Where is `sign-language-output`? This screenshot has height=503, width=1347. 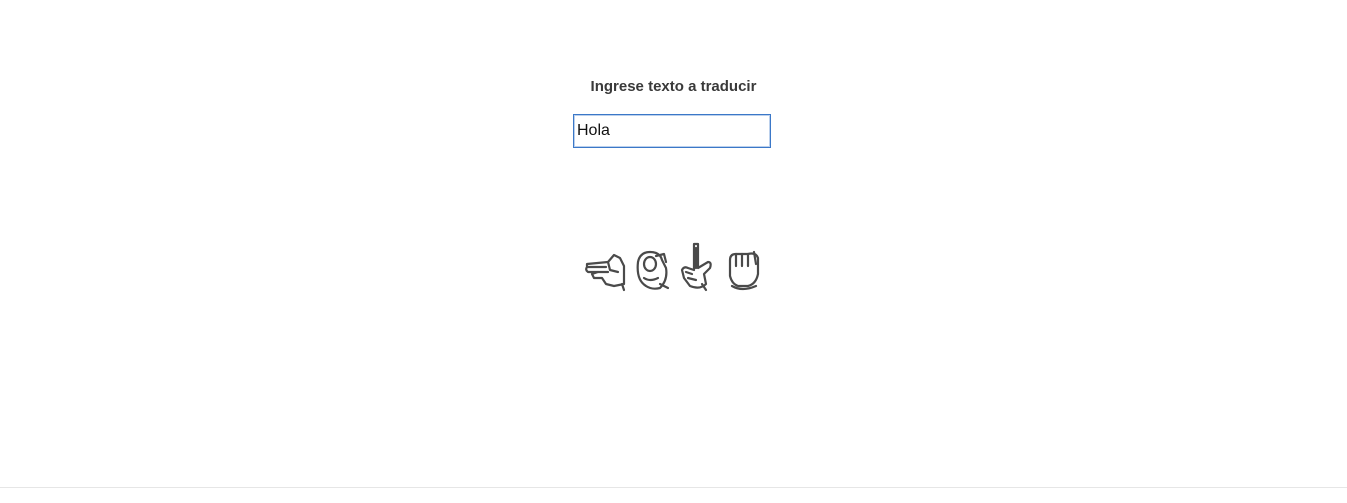
sign-language-output is located at coordinates (675, 265).